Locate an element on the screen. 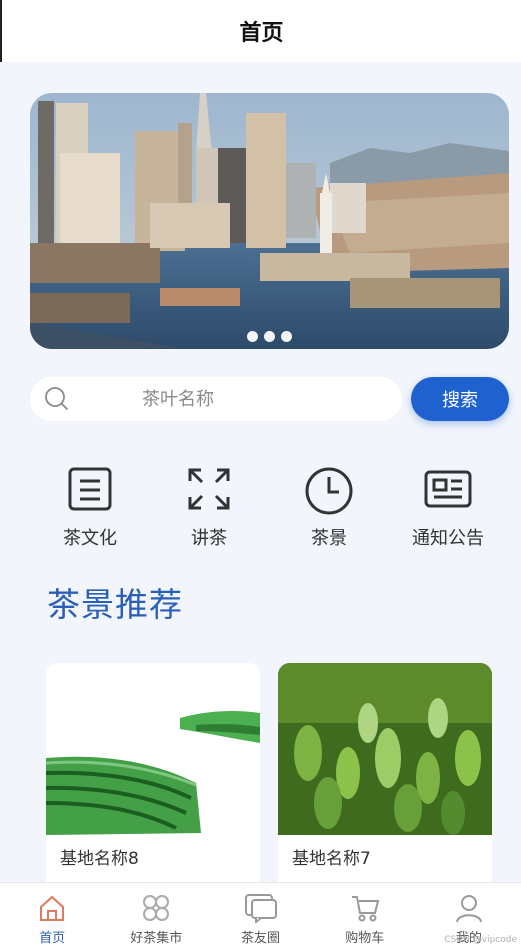 Image resolution: width=521 pixels, height=950 pixels. quick-link-notice: 通知公告 is located at coordinates (448, 508).